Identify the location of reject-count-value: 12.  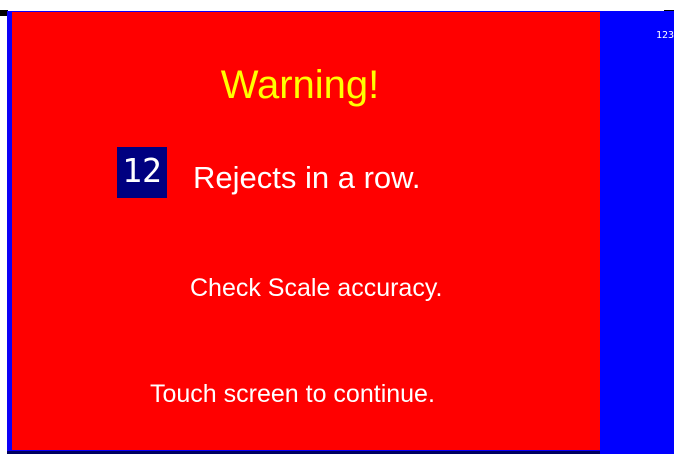
(142, 170).